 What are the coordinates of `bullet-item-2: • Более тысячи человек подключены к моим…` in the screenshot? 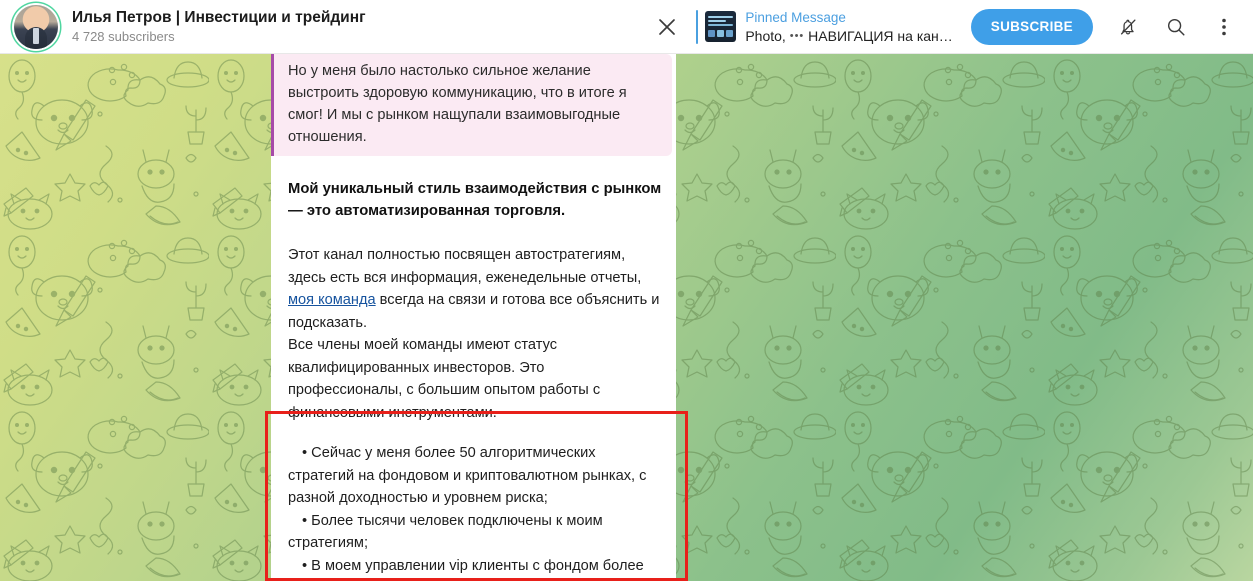 It's located at (445, 532).